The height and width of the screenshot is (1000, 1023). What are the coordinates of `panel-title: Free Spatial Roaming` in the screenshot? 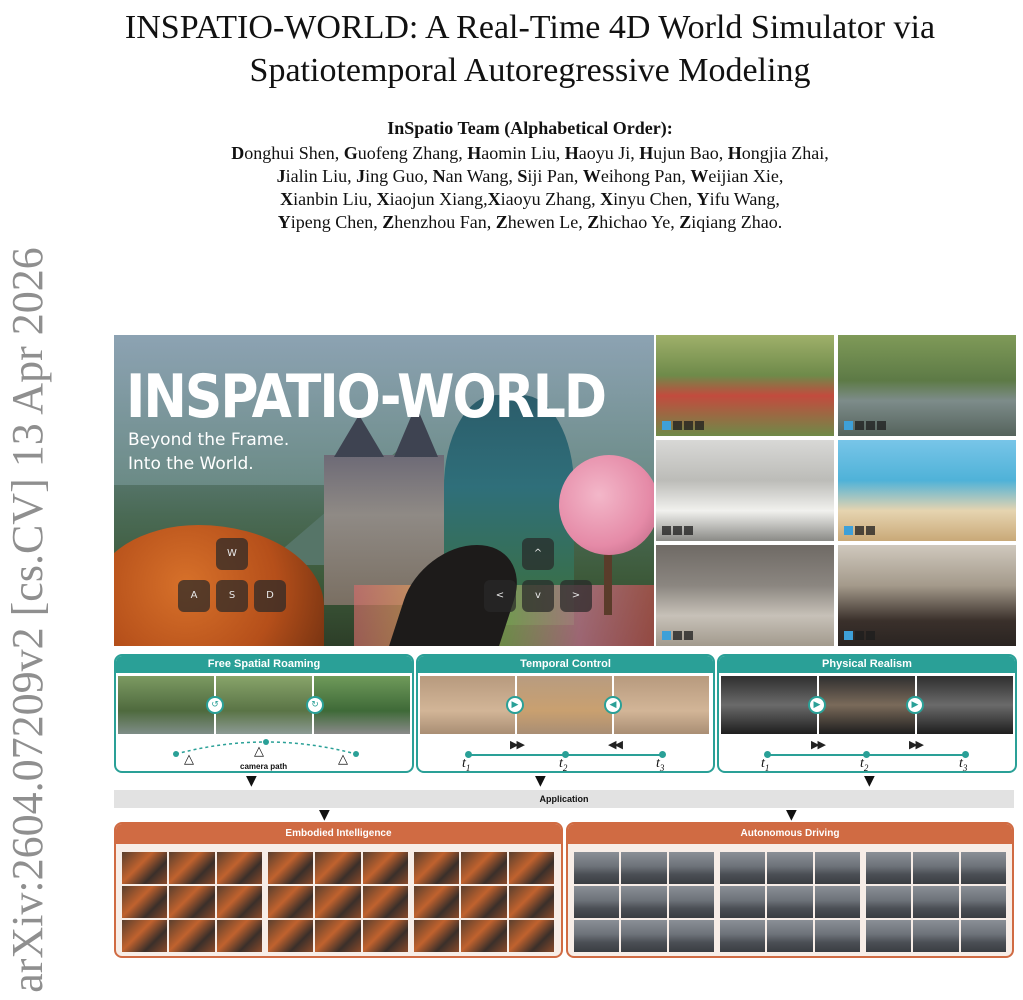 It's located at (264, 664).